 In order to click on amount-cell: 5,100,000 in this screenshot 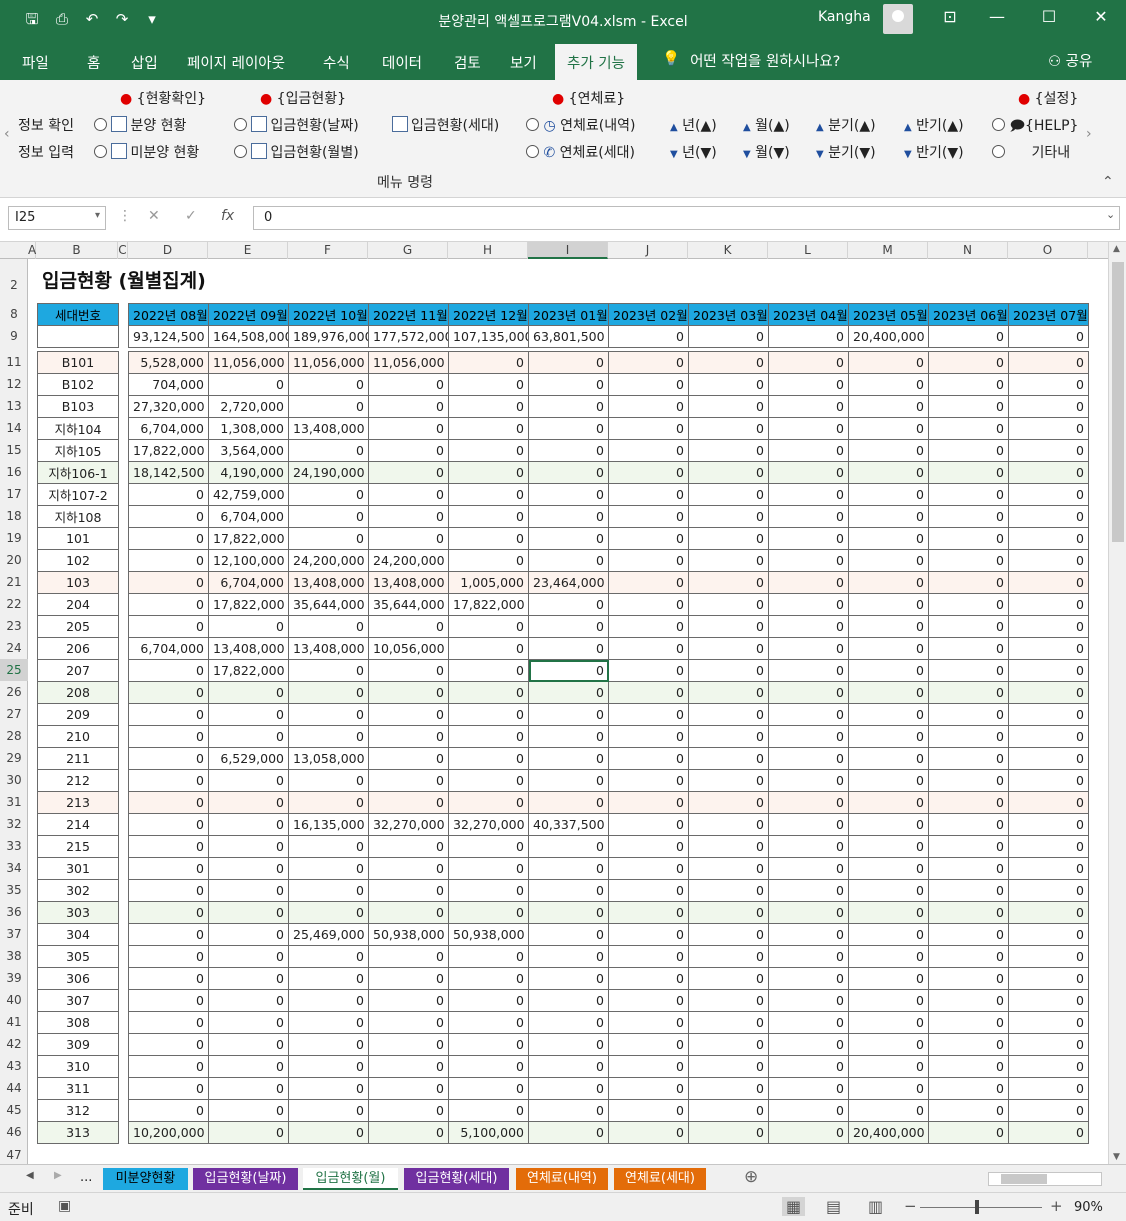, I will do `click(488, 1132)`.